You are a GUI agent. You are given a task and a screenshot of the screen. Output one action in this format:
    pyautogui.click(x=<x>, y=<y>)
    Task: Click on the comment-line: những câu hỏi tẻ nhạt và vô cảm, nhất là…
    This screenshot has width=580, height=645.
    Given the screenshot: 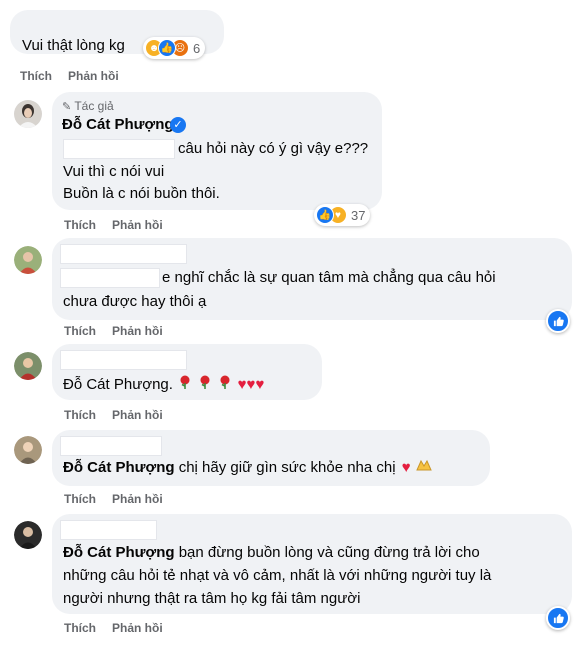 What is the action you would take?
    pyautogui.click(x=277, y=575)
    